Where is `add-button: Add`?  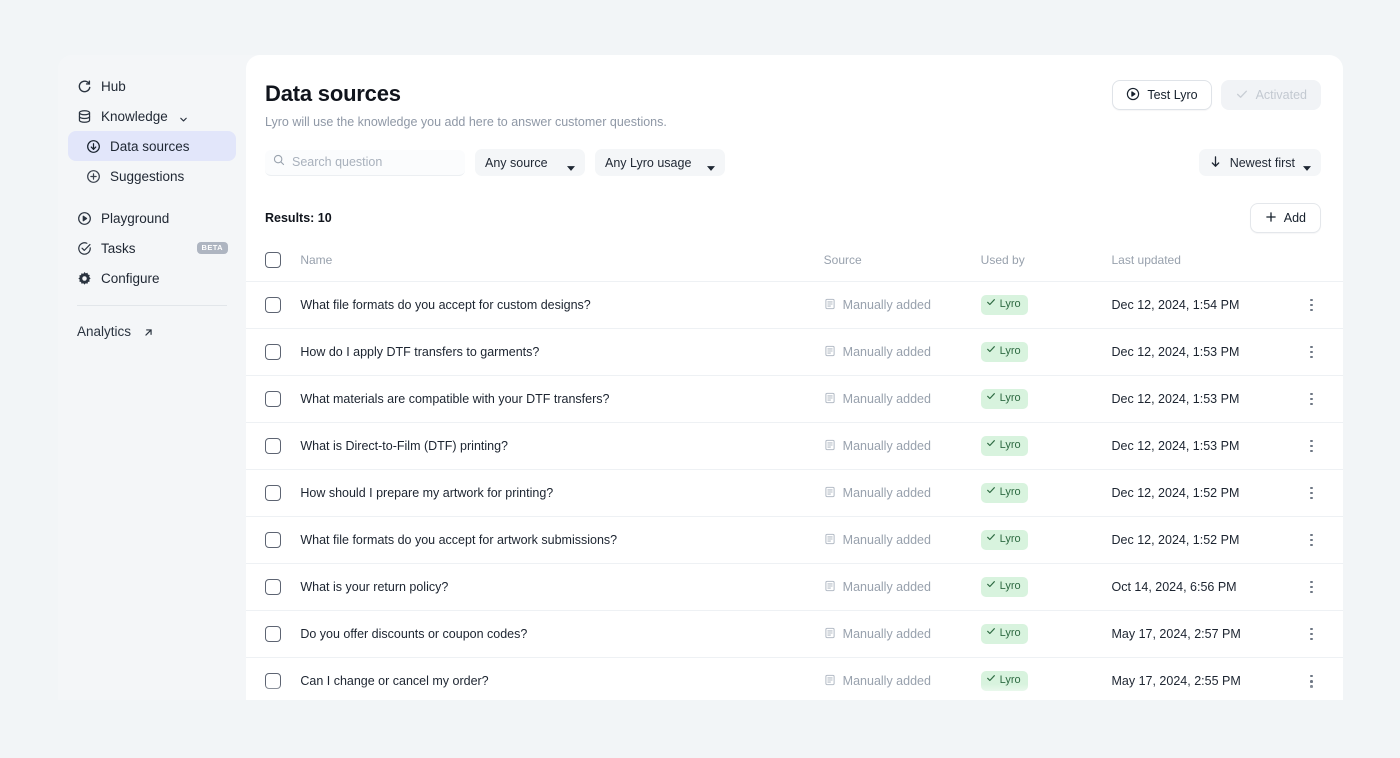
add-button: Add is located at coordinates (1285, 218).